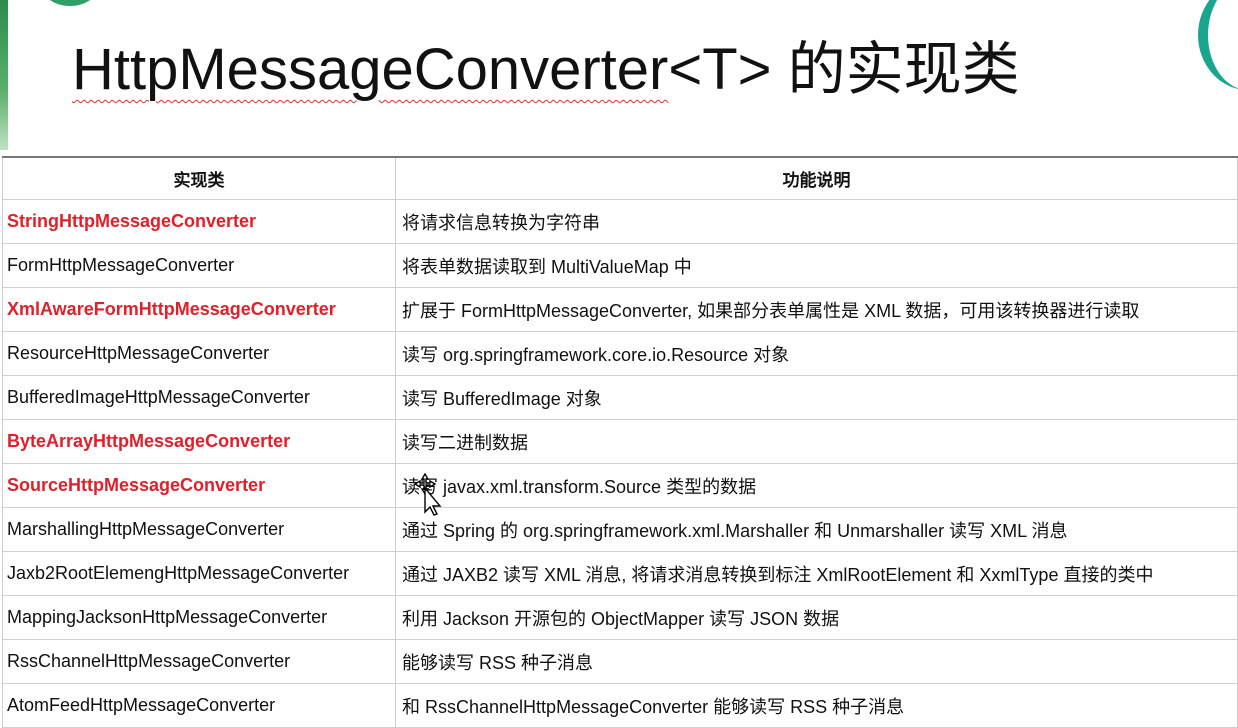 This screenshot has height=728, width=1238. Describe the element at coordinates (199, 397) in the screenshot. I see `converter-name-cell: BufferedImageHttpMessageConverter` at that location.